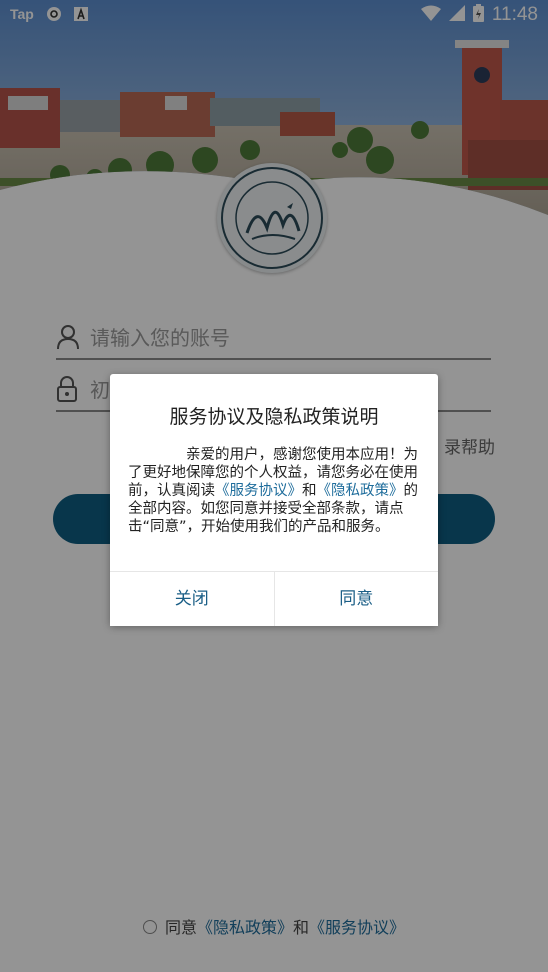  Describe the element at coordinates (258, 491) in the screenshot. I see `dialog-service-link: 《服务协议》` at that location.